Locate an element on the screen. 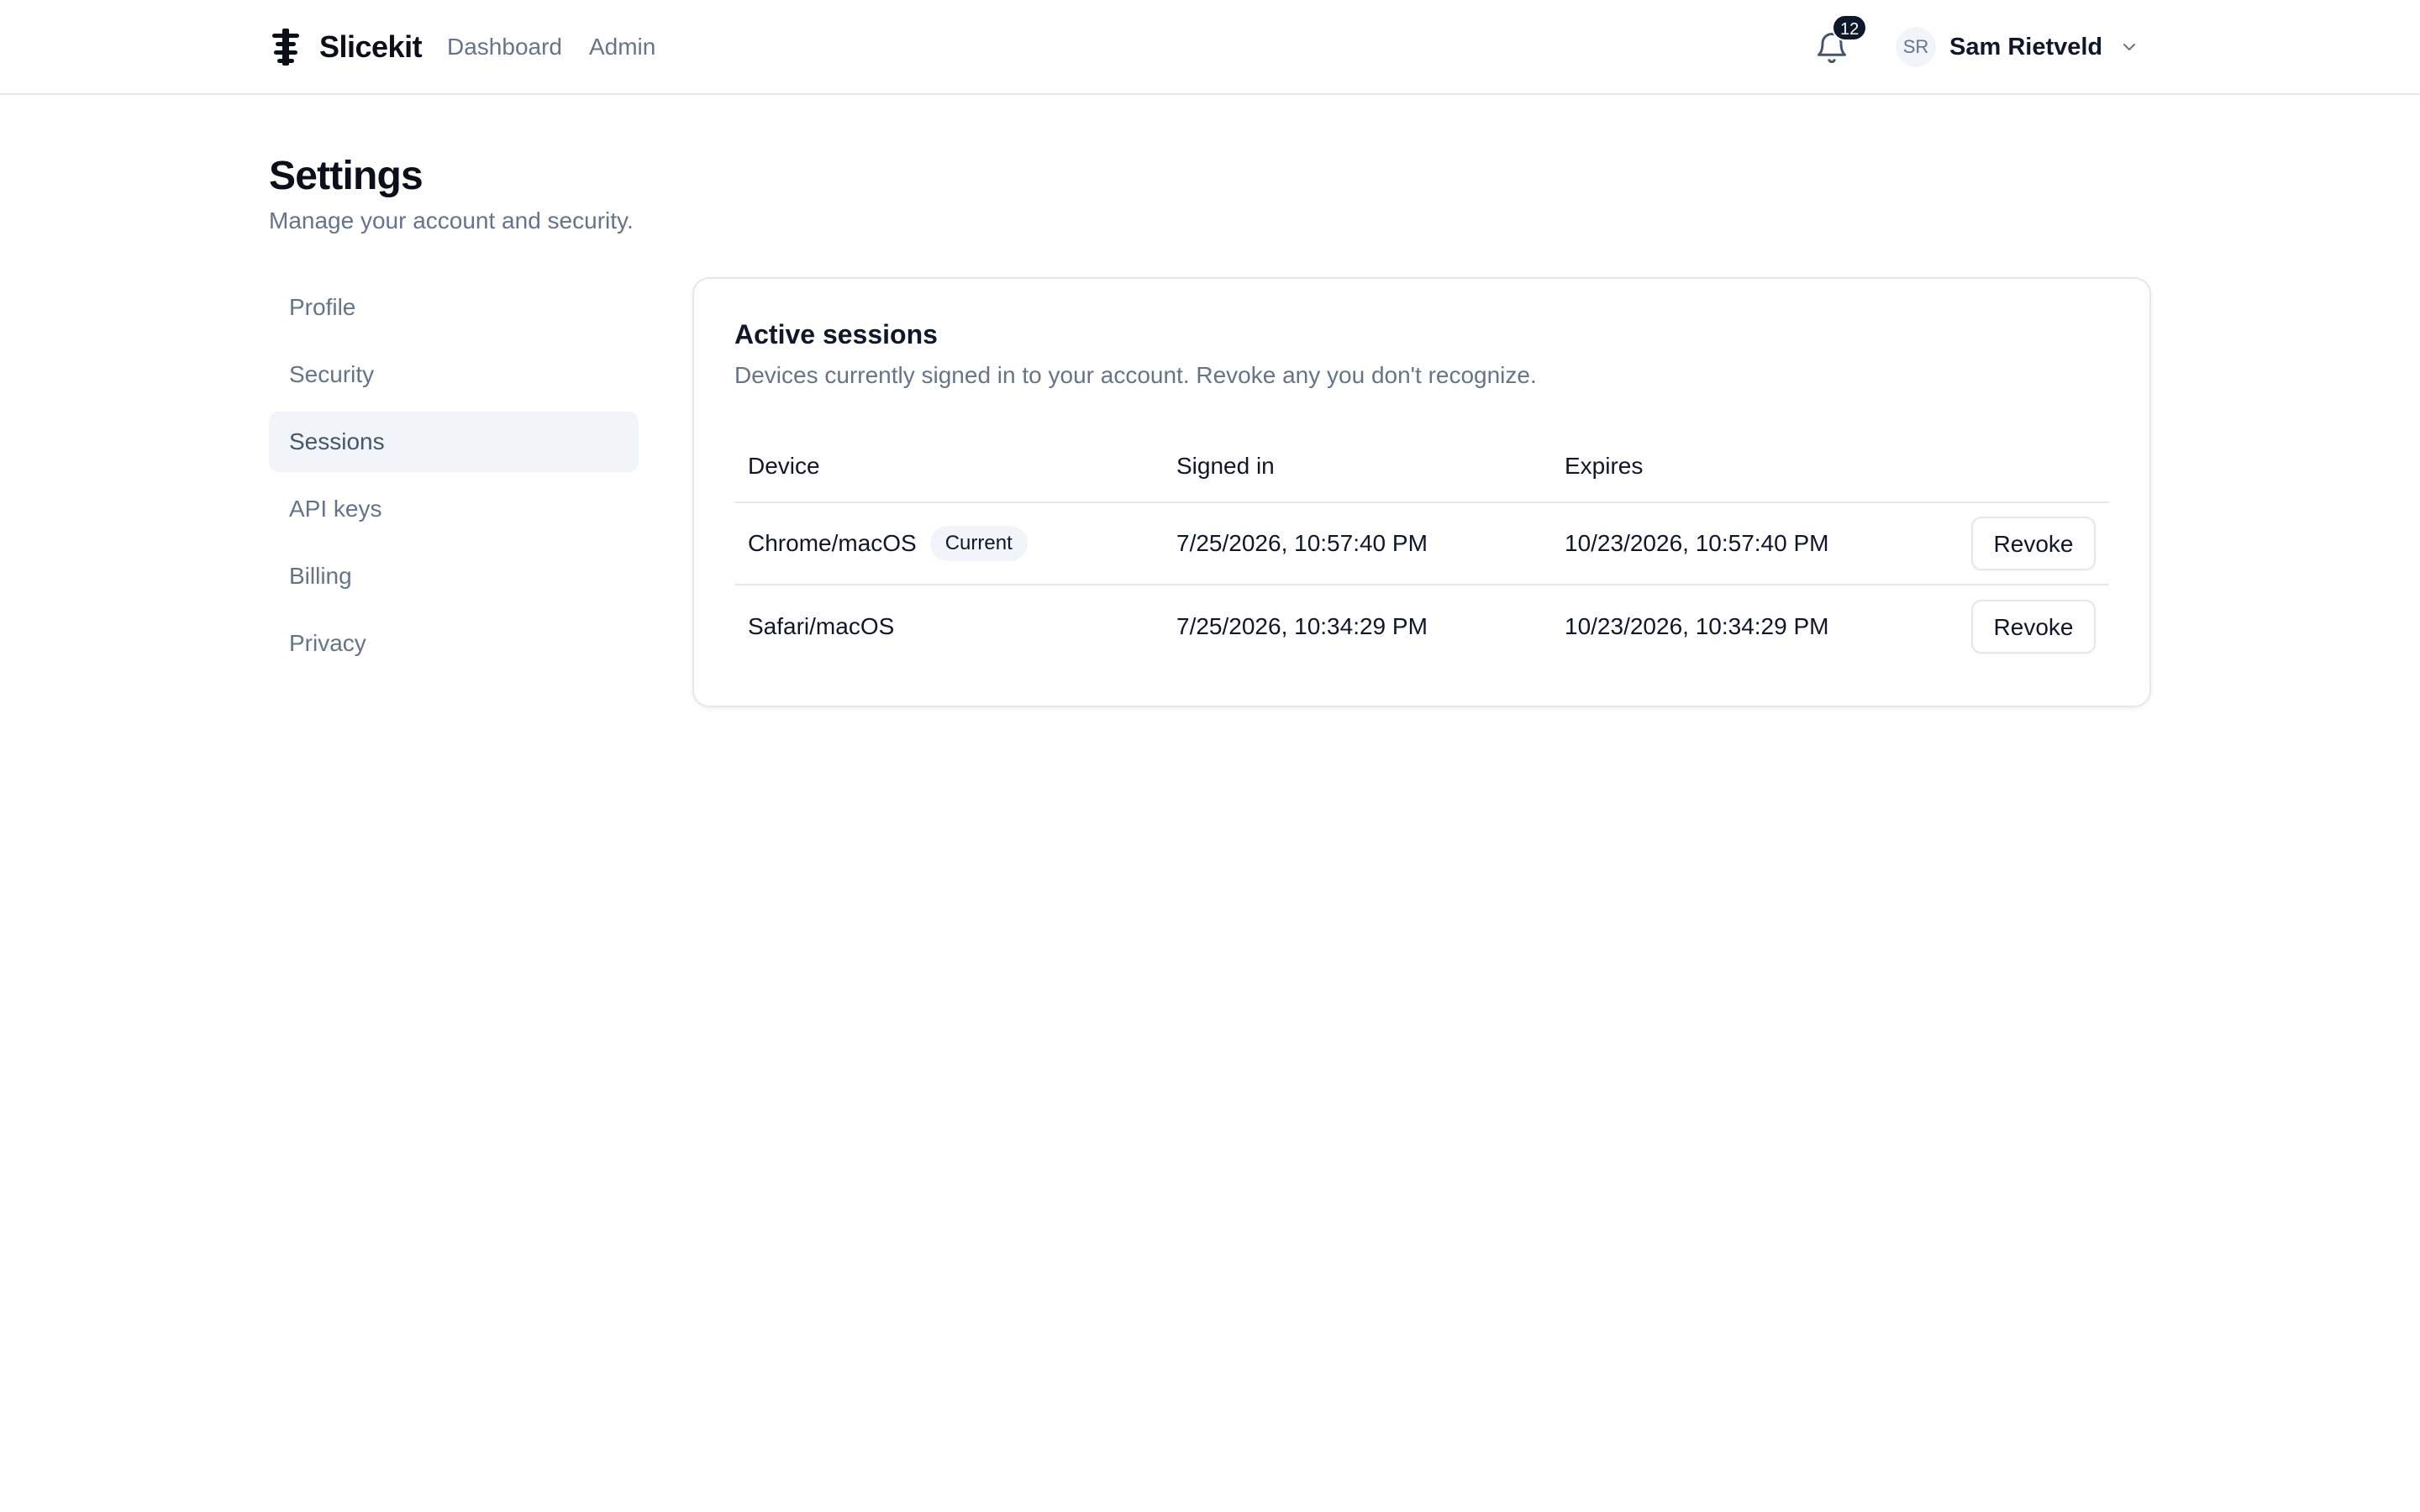  user-name: Sam Rietveld is located at coordinates (2026, 46).